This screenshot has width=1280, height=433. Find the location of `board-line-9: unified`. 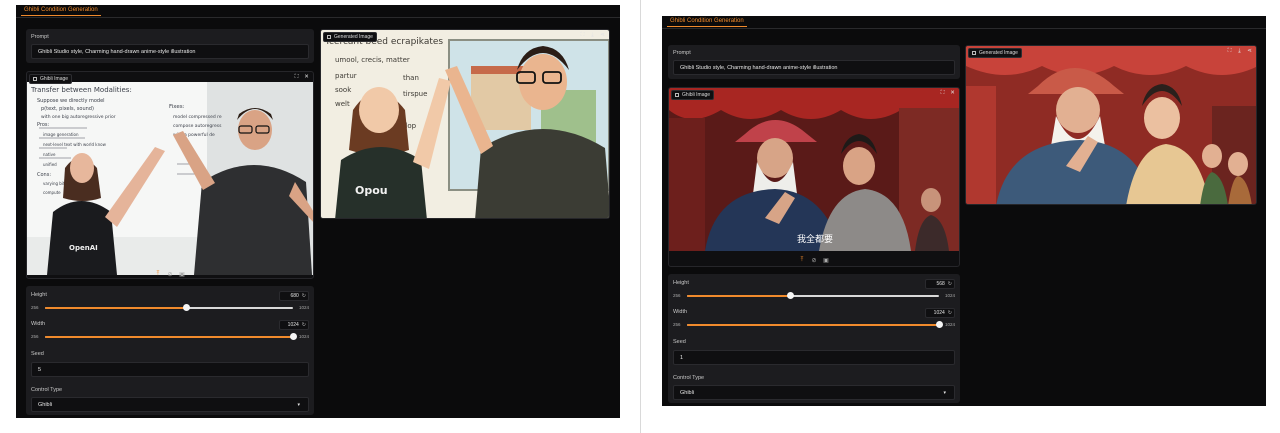

board-line-9: unified is located at coordinates (50, 164).